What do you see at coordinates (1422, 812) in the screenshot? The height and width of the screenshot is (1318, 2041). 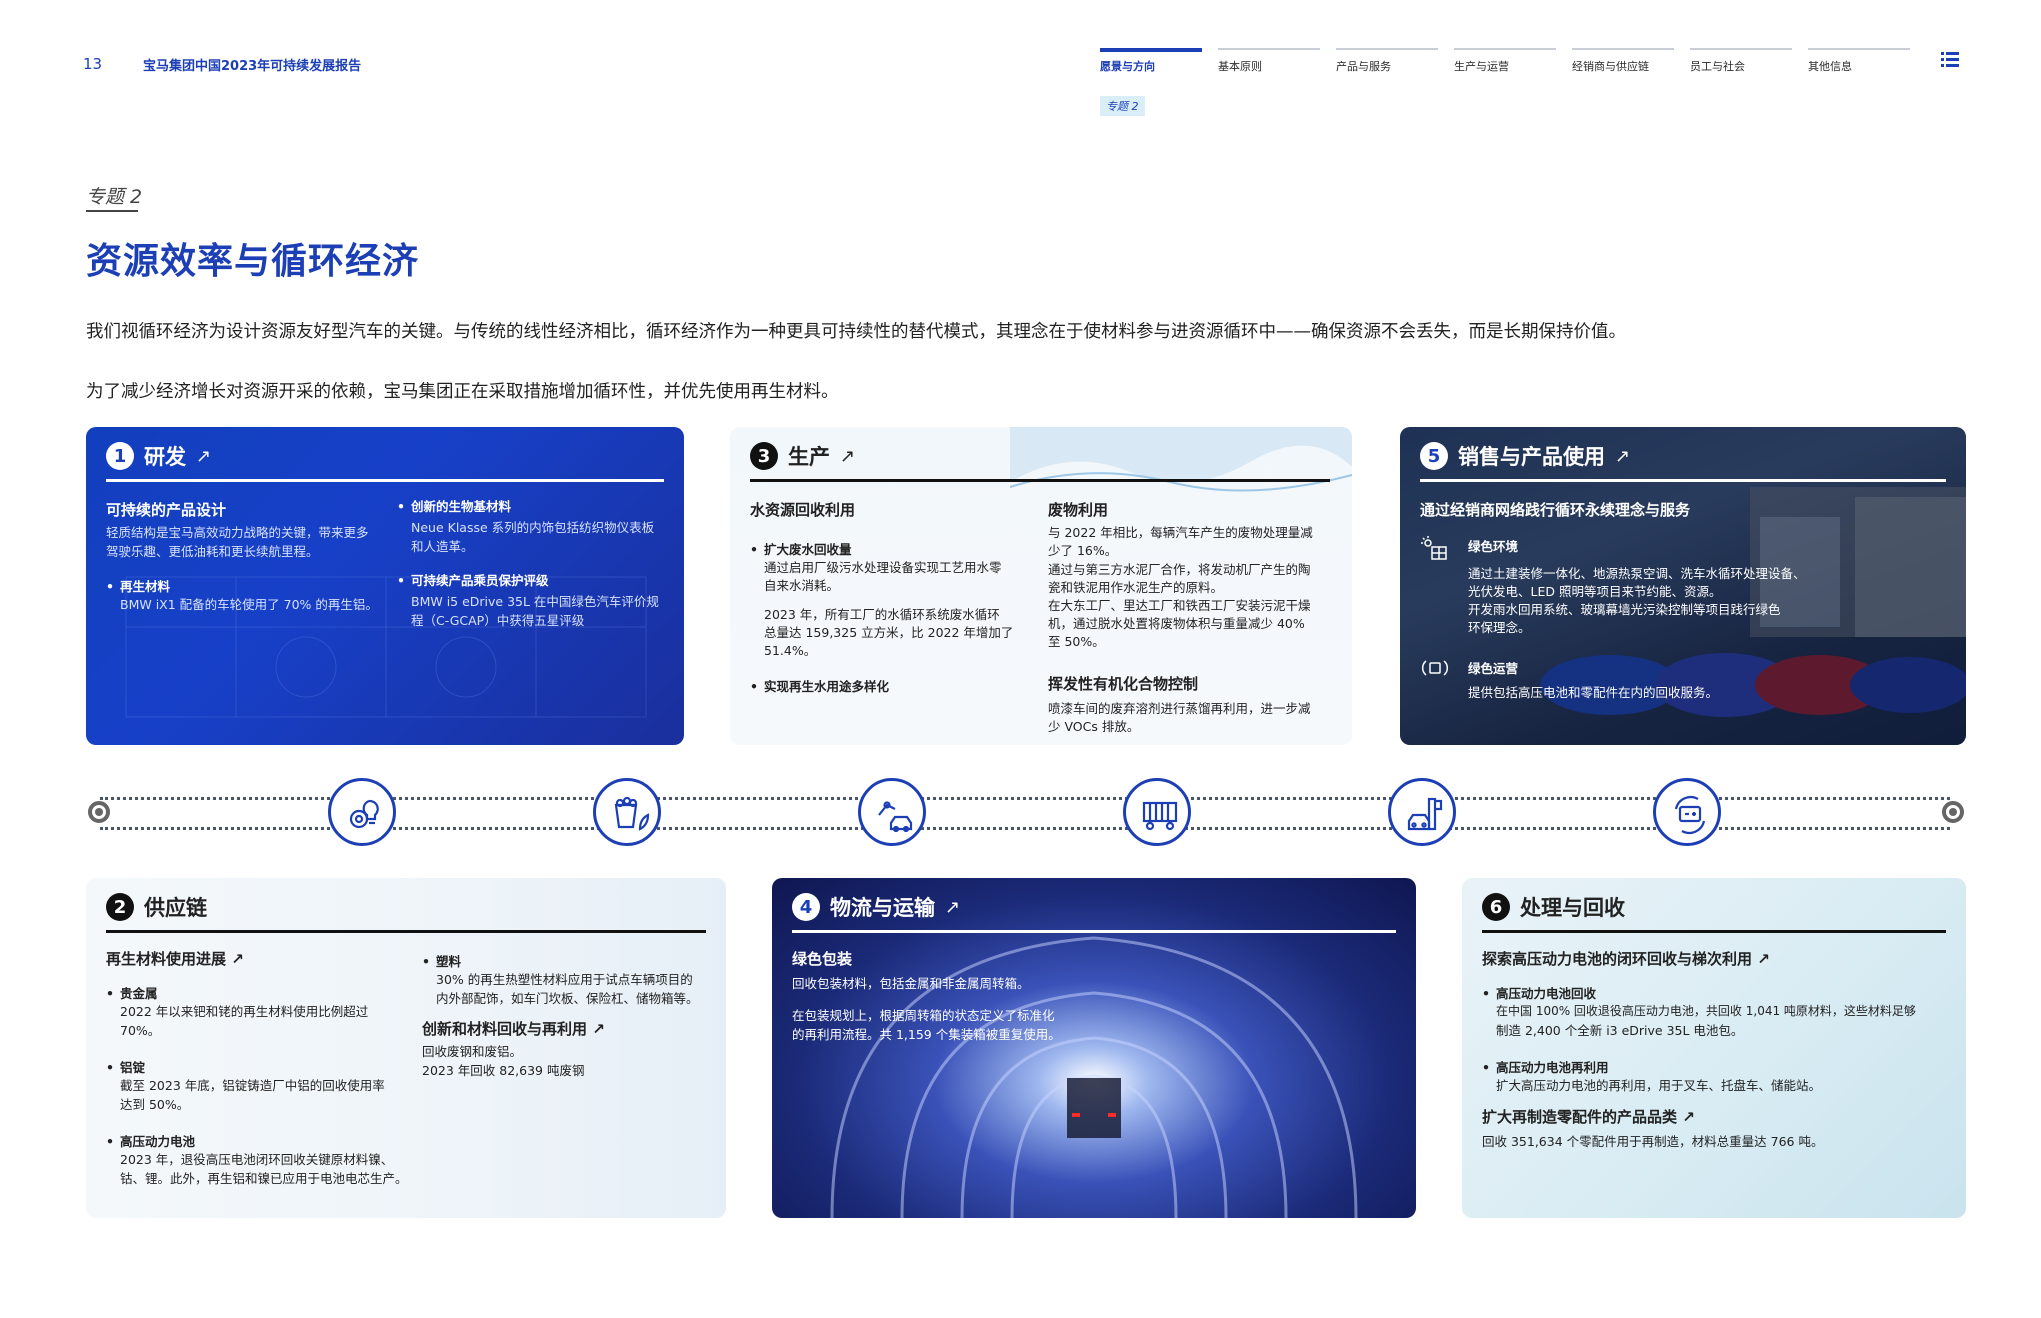 I see `car-dealer-icon` at bounding box center [1422, 812].